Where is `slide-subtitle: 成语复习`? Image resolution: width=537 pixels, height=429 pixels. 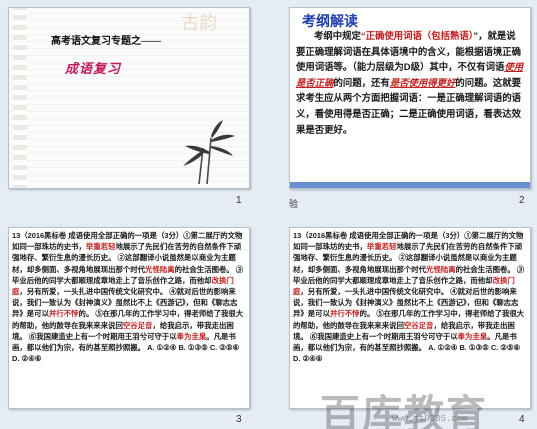
slide-subtitle: 成语复习 is located at coordinates (93, 68).